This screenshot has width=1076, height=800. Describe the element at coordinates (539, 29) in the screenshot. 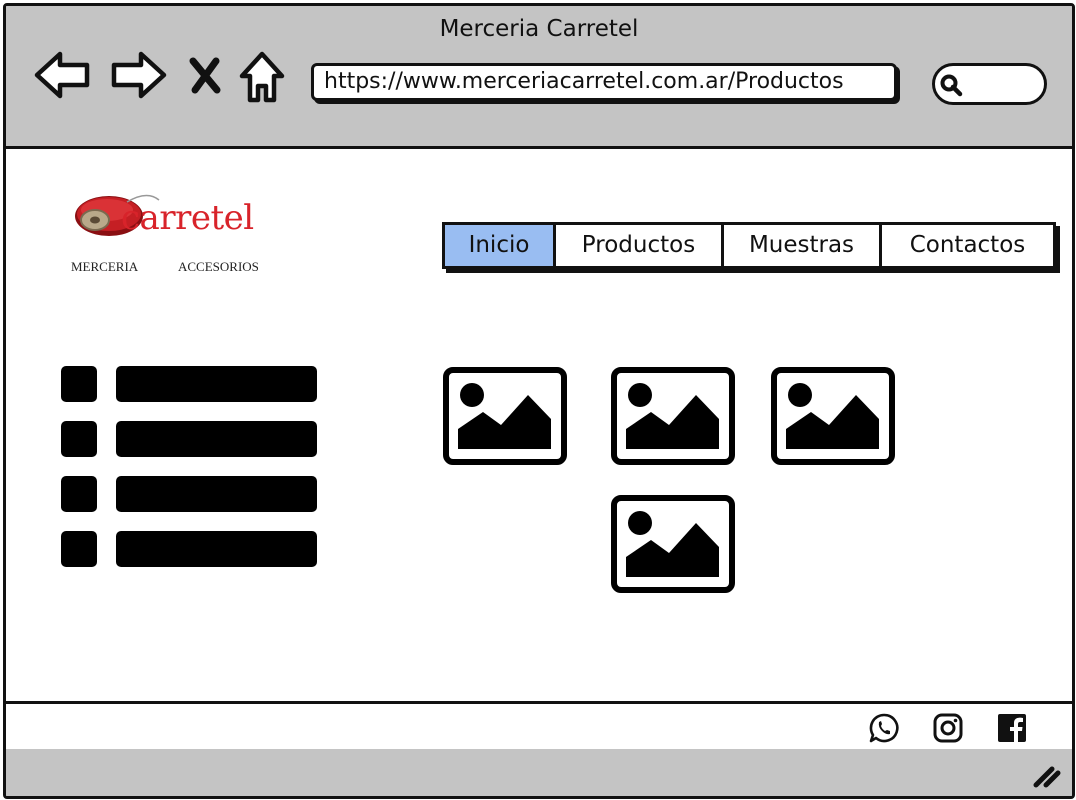

I see `window-title: Merceria Carretel` at that location.